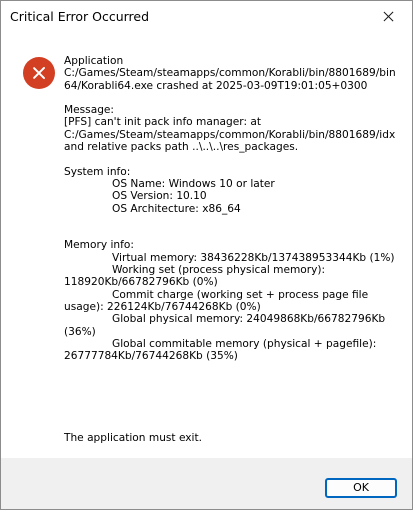 The width and height of the screenshot is (413, 510). Describe the element at coordinates (133, 438) in the screenshot. I see `exit-message: The application must exit.` at that location.